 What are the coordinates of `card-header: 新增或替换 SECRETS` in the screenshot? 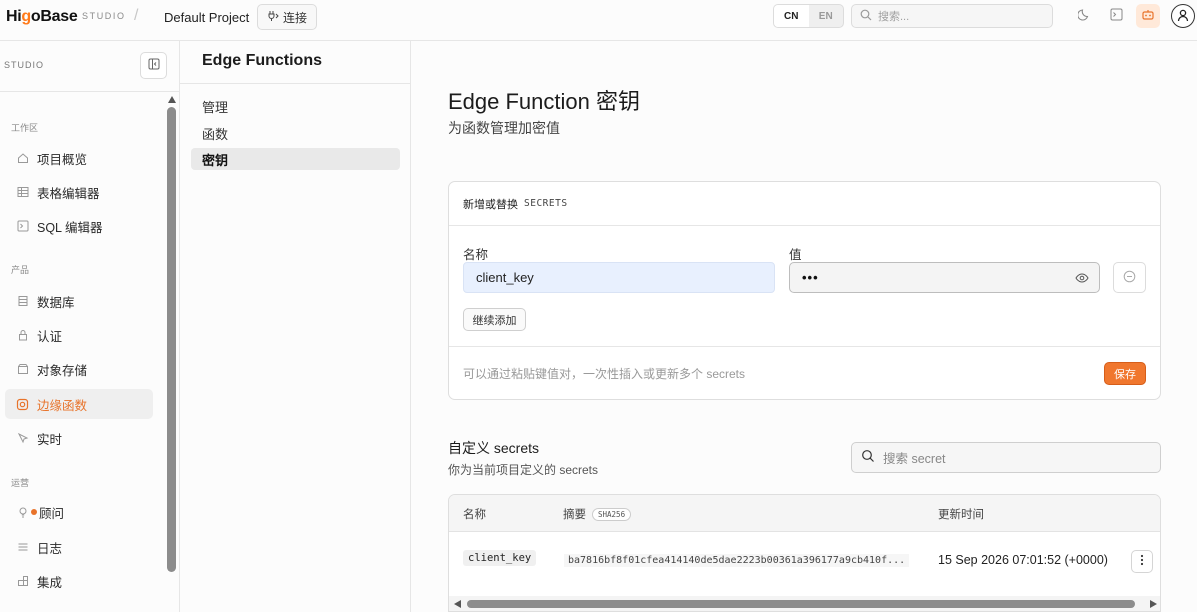 It's located at (804, 204).